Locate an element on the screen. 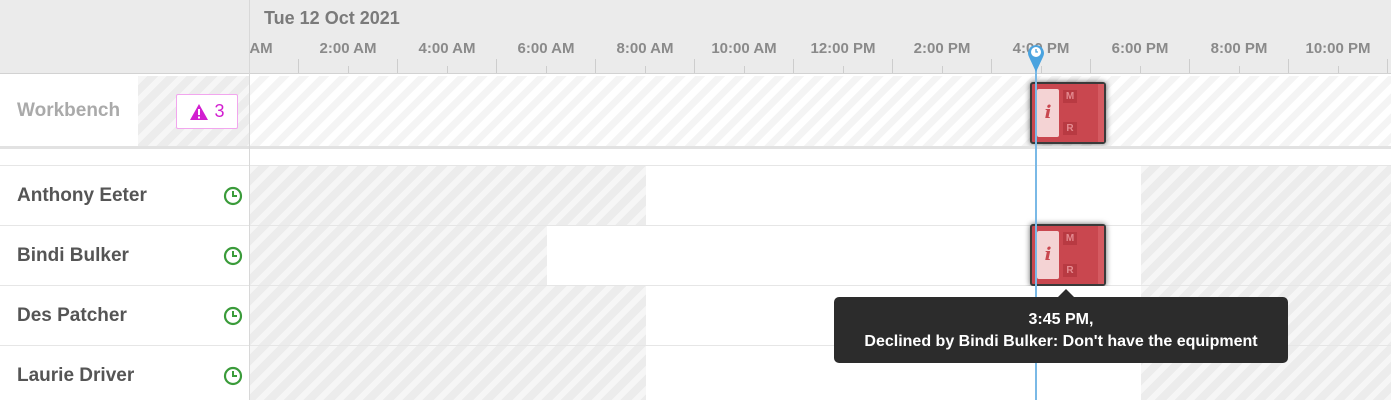 Image resolution: width=1391 pixels, height=400 pixels. resource-name: Laurie Driver is located at coordinates (76, 375).